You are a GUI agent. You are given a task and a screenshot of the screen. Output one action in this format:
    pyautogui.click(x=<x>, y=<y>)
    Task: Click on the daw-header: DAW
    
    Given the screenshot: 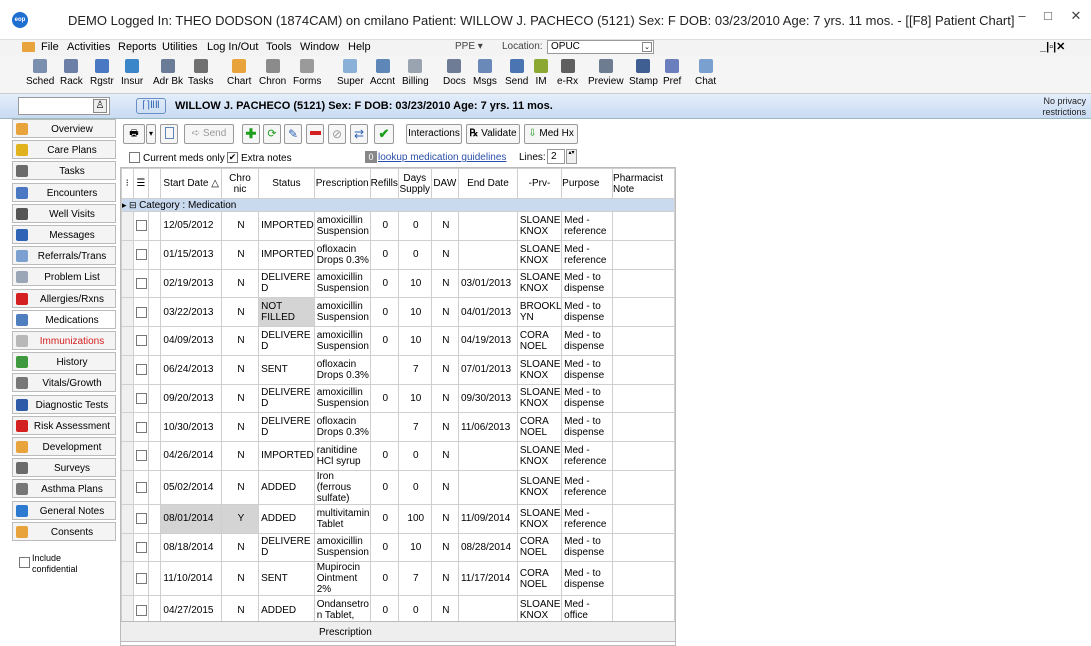 What is the action you would take?
    pyautogui.click(x=444, y=183)
    